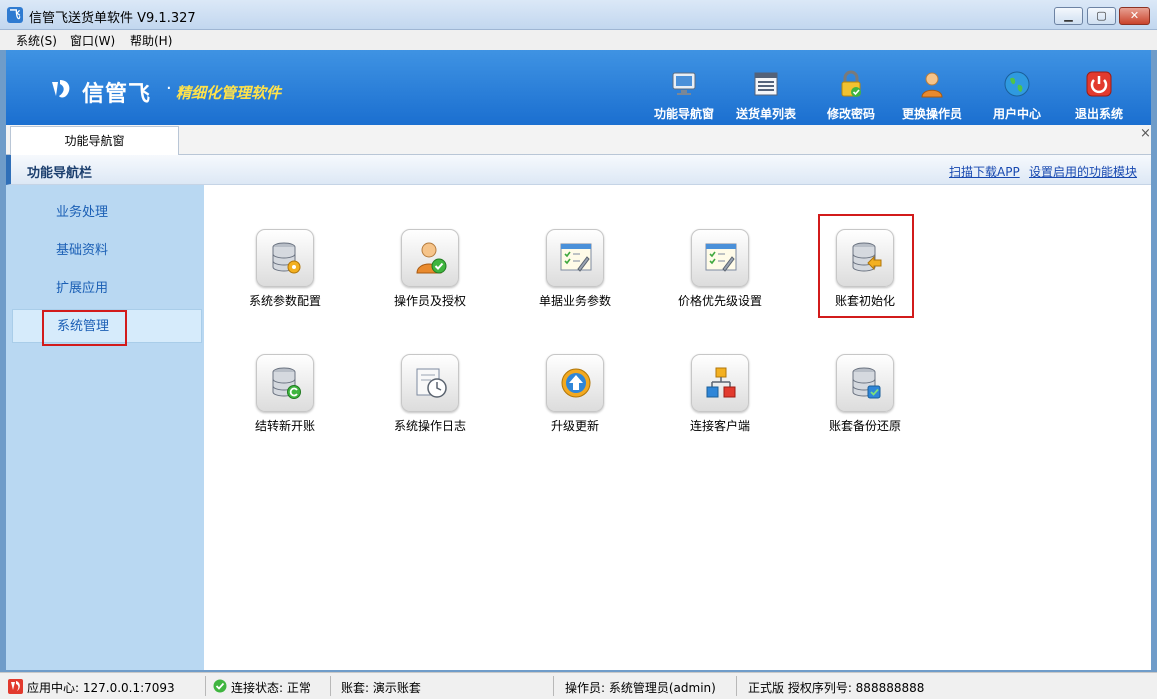 The height and width of the screenshot is (699, 1157). Describe the element at coordinates (1099, 84) in the screenshot. I see `power-icon` at that location.